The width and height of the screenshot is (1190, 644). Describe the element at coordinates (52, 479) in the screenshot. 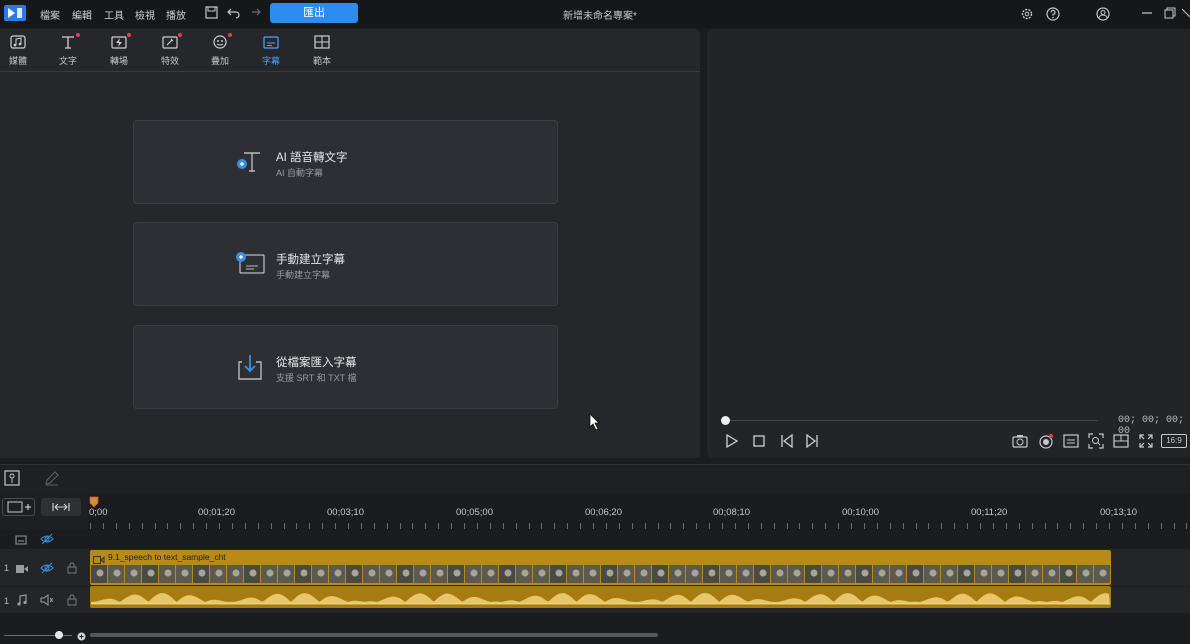

I see `edit-pen-icon` at that location.